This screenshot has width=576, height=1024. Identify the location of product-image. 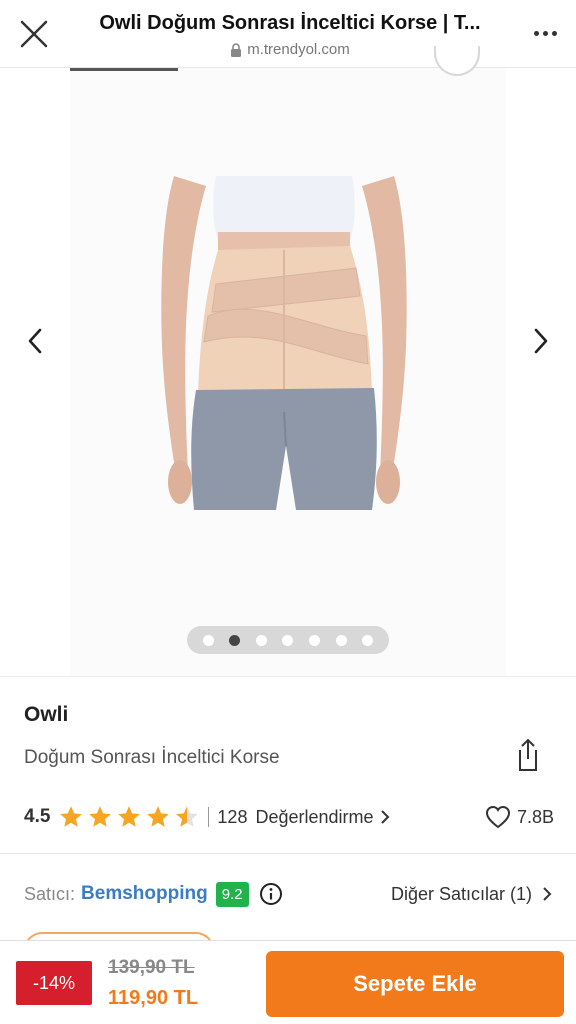
(284, 343).